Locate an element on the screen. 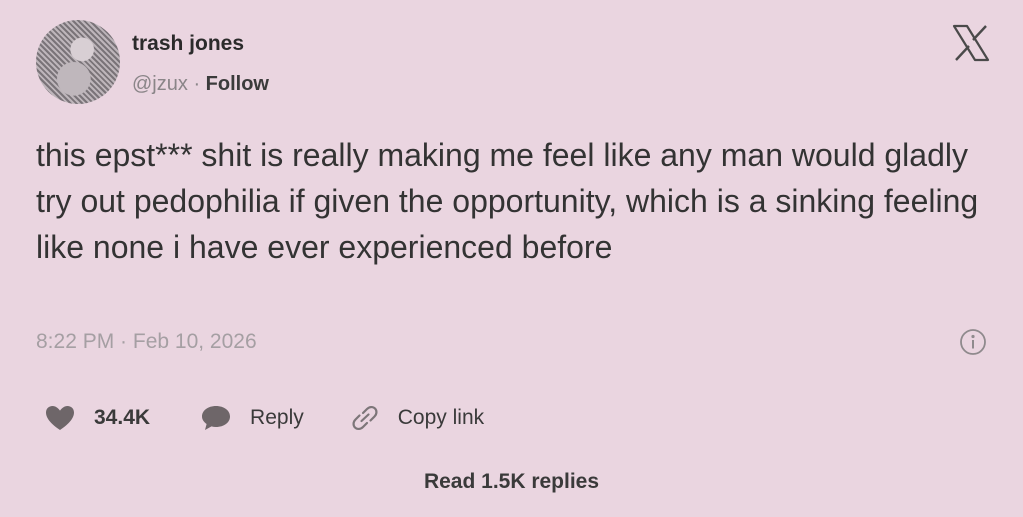 This screenshot has height=517, width=1023. heart-icon is located at coordinates (60, 418).